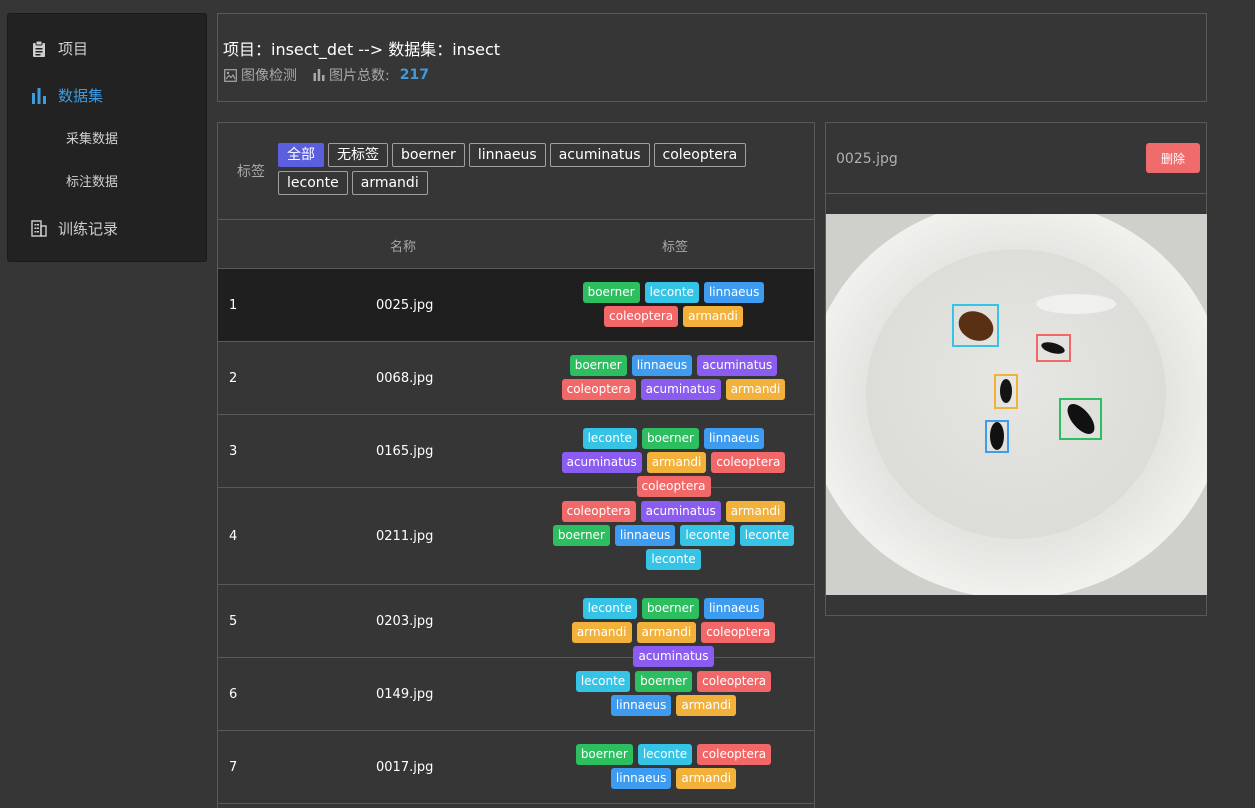  I want to click on tag-filter-label: 标签, so click(251, 172).